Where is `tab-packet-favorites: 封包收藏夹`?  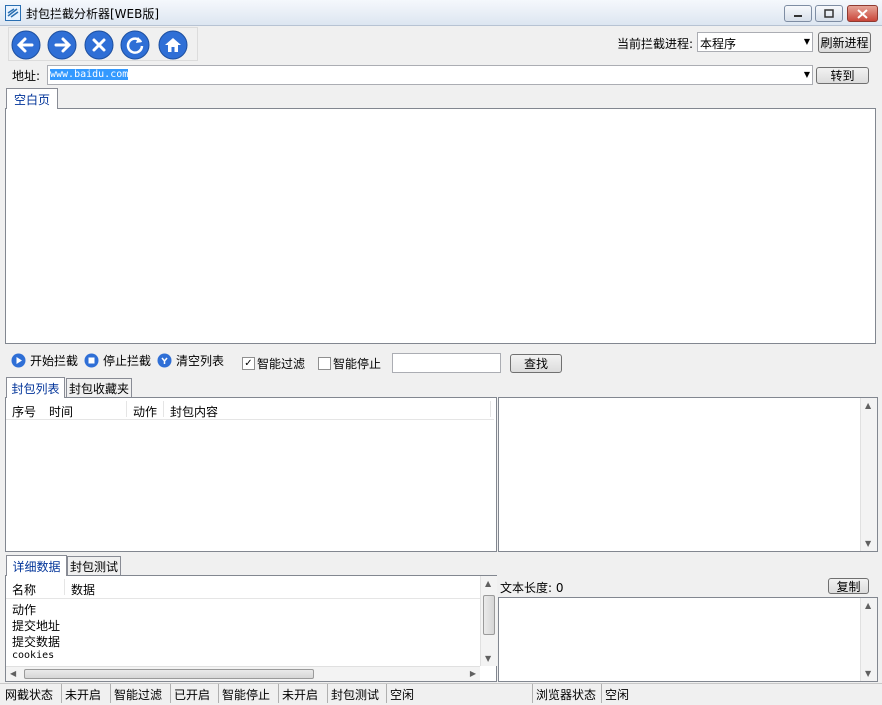
tab-packet-favorites: 封包收藏夹 is located at coordinates (99, 388).